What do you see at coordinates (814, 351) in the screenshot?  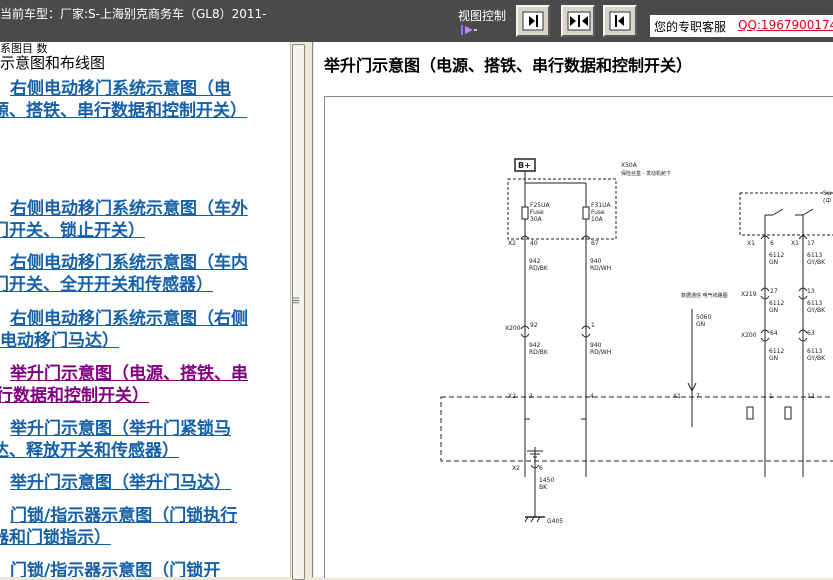 I see `wire-4-circuit-c: 6113` at bounding box center [814, 351].